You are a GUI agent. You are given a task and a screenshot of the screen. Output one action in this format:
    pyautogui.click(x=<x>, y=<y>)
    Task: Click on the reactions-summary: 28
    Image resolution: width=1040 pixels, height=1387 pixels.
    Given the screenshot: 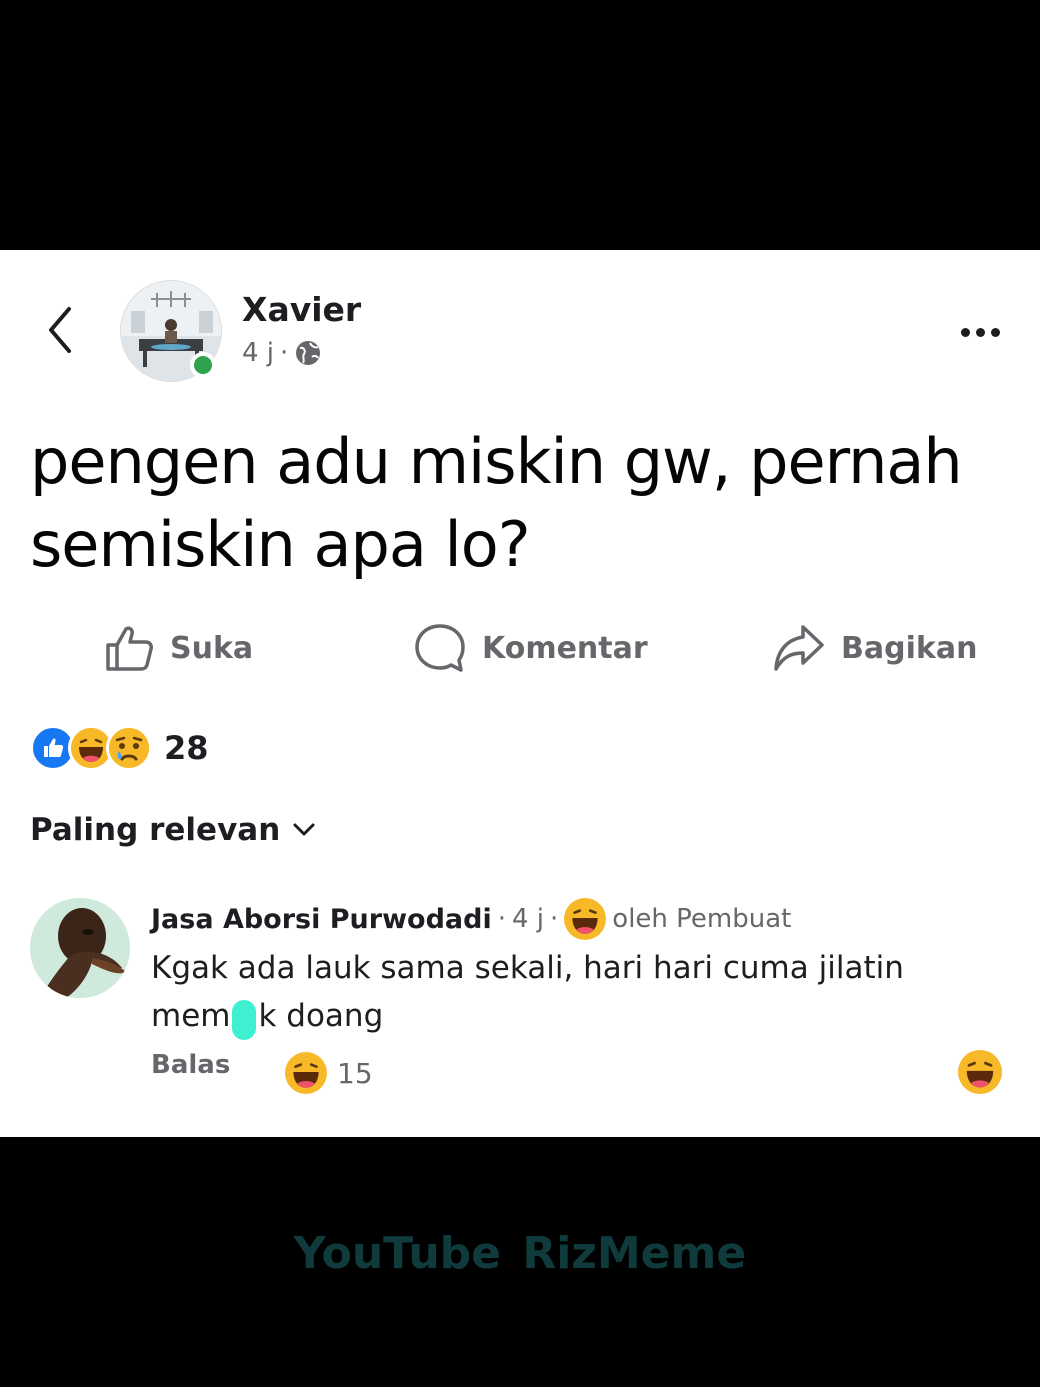 What is the action you would take?
    pyautogui.click(x=119, y=748)
    